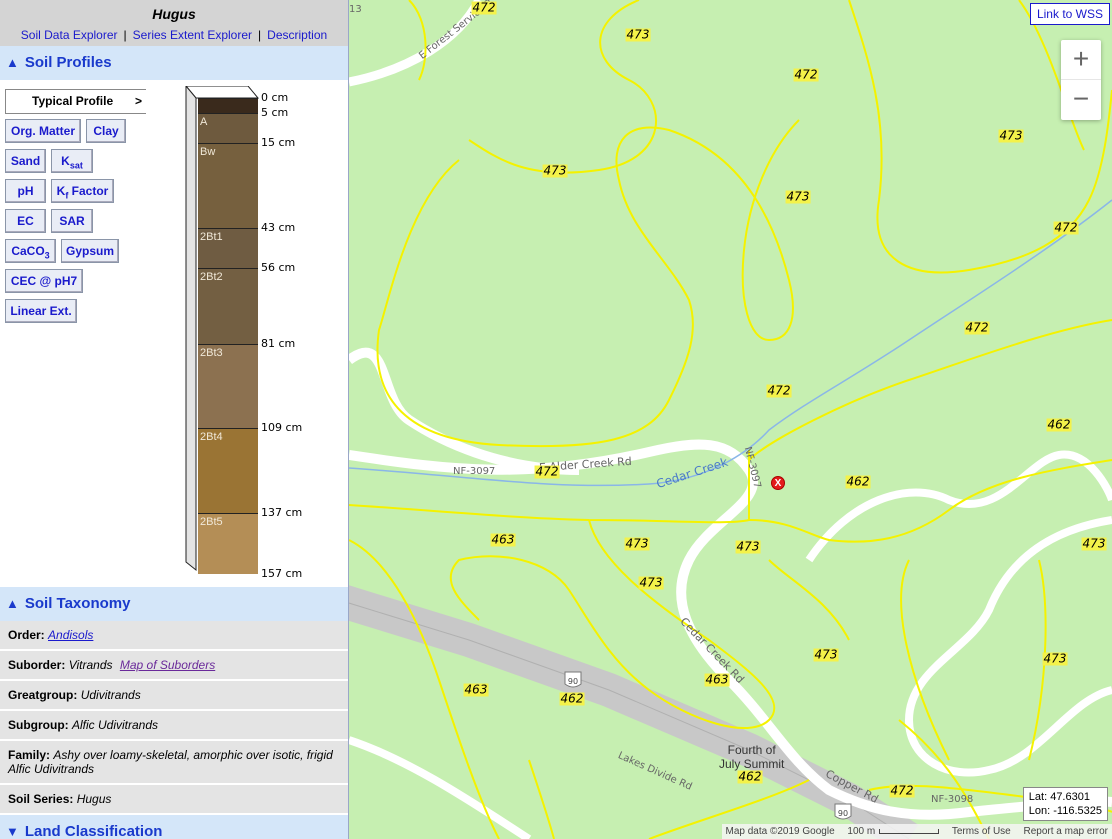 Image resolution: width=1112 pixels, height=839 pixels. I want to click on place-fourth-of-july-summit: Fourth of July Summit, so click(751, 757).